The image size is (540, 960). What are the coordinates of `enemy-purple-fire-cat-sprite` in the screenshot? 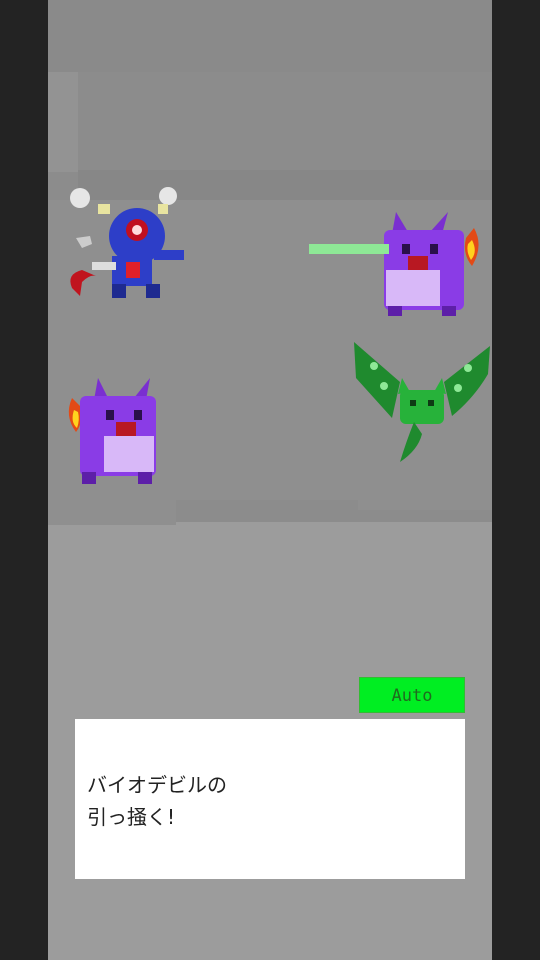 It's located at (433, 263).